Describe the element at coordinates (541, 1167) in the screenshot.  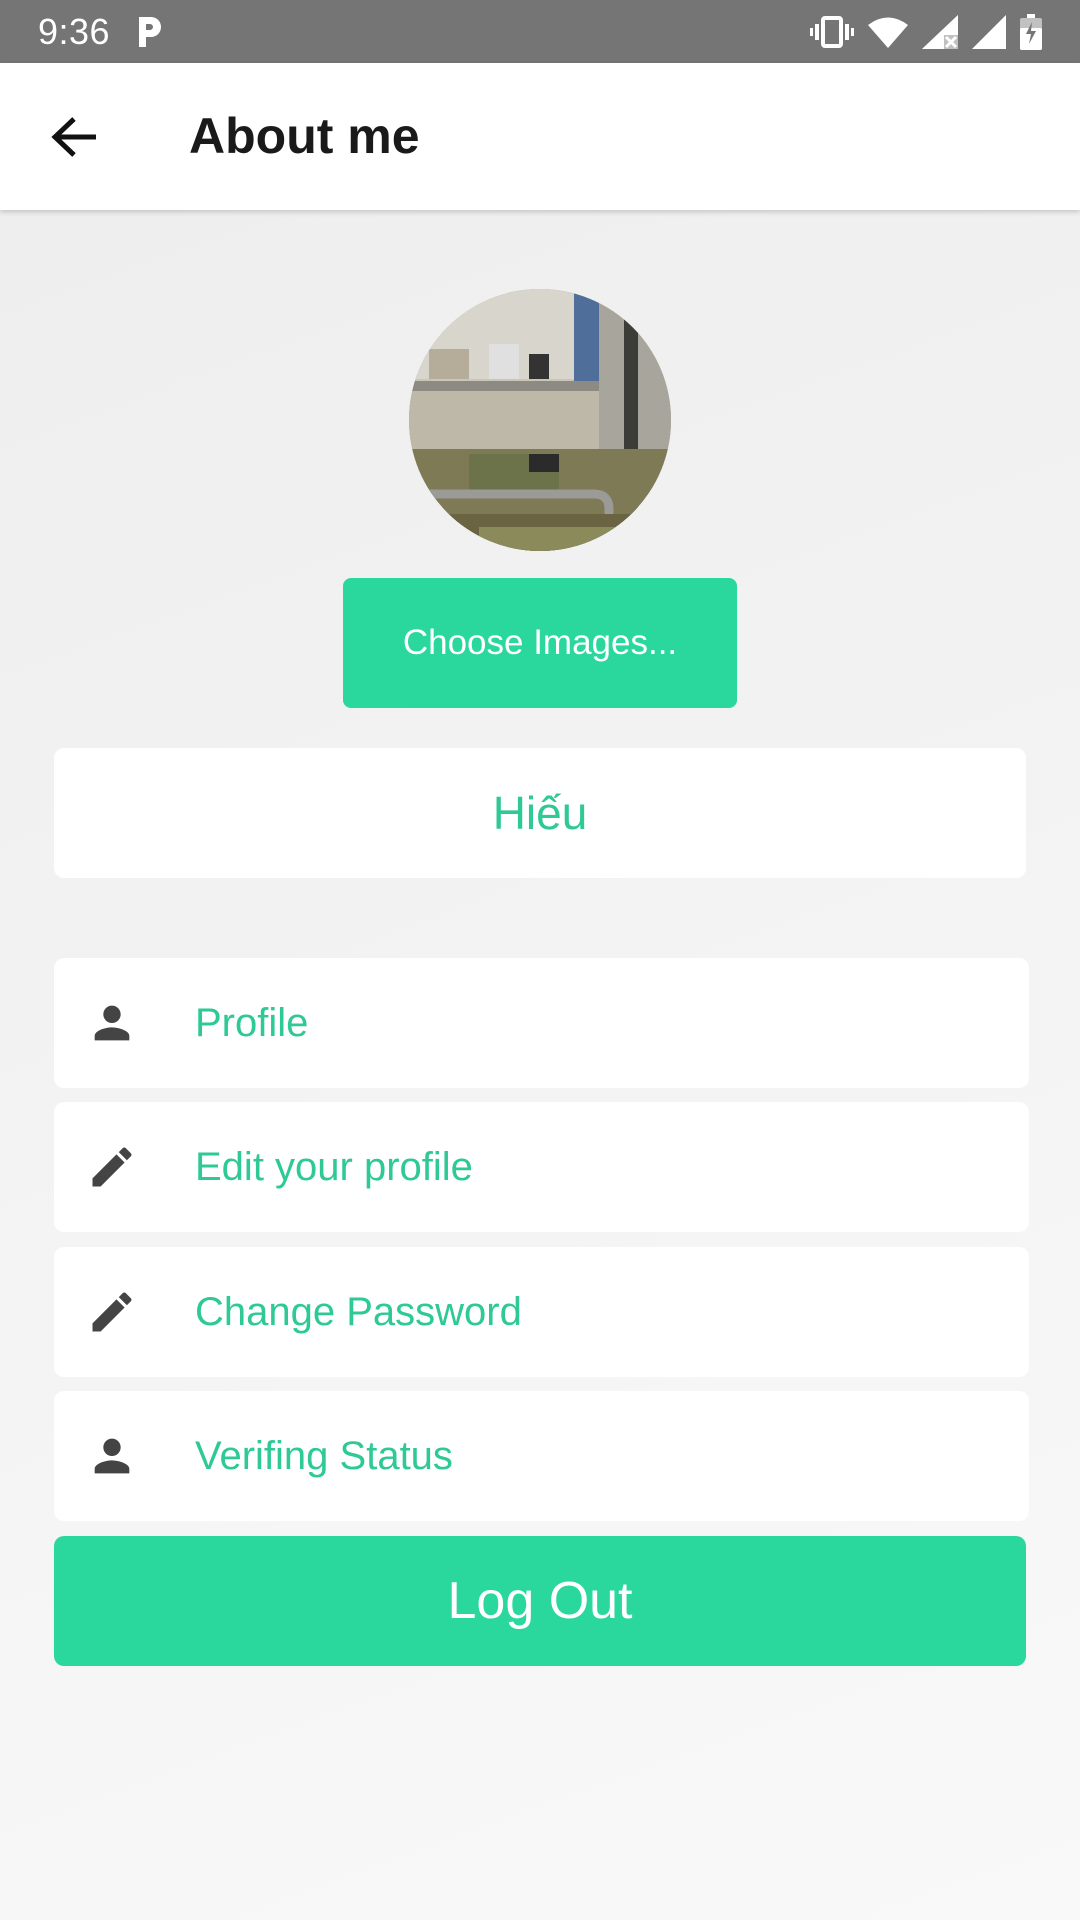
I see `menu-item-edit-profile: Edit your profile` at that location.